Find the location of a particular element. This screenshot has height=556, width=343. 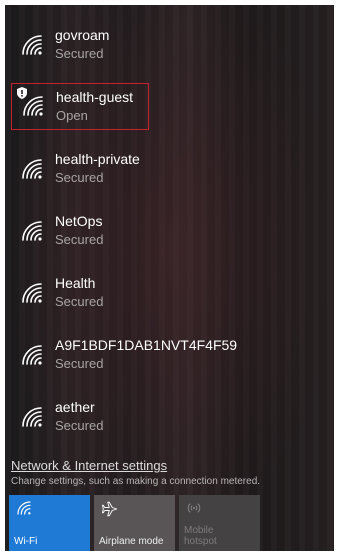

network-item-health: Health Secured is located at coordinates (170, 295).